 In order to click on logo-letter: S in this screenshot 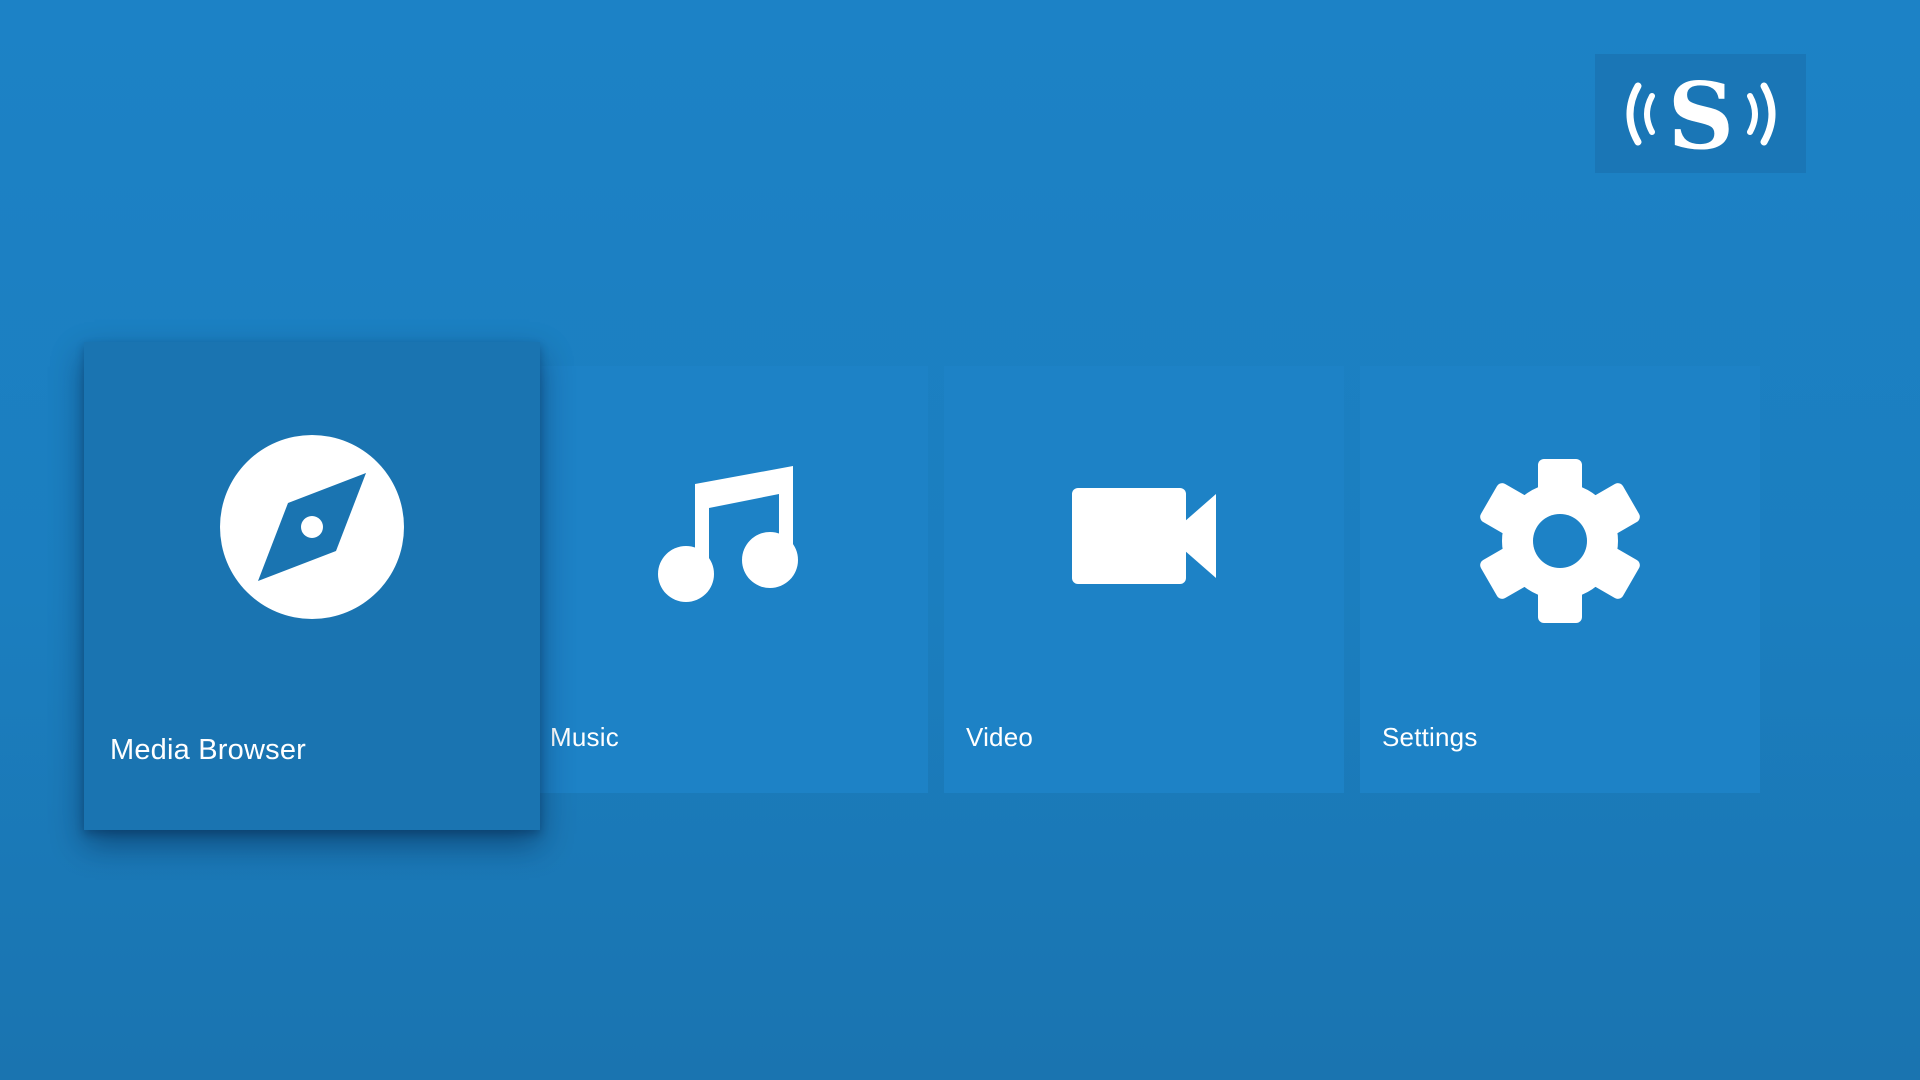, I will do `click(1700, 114)`.